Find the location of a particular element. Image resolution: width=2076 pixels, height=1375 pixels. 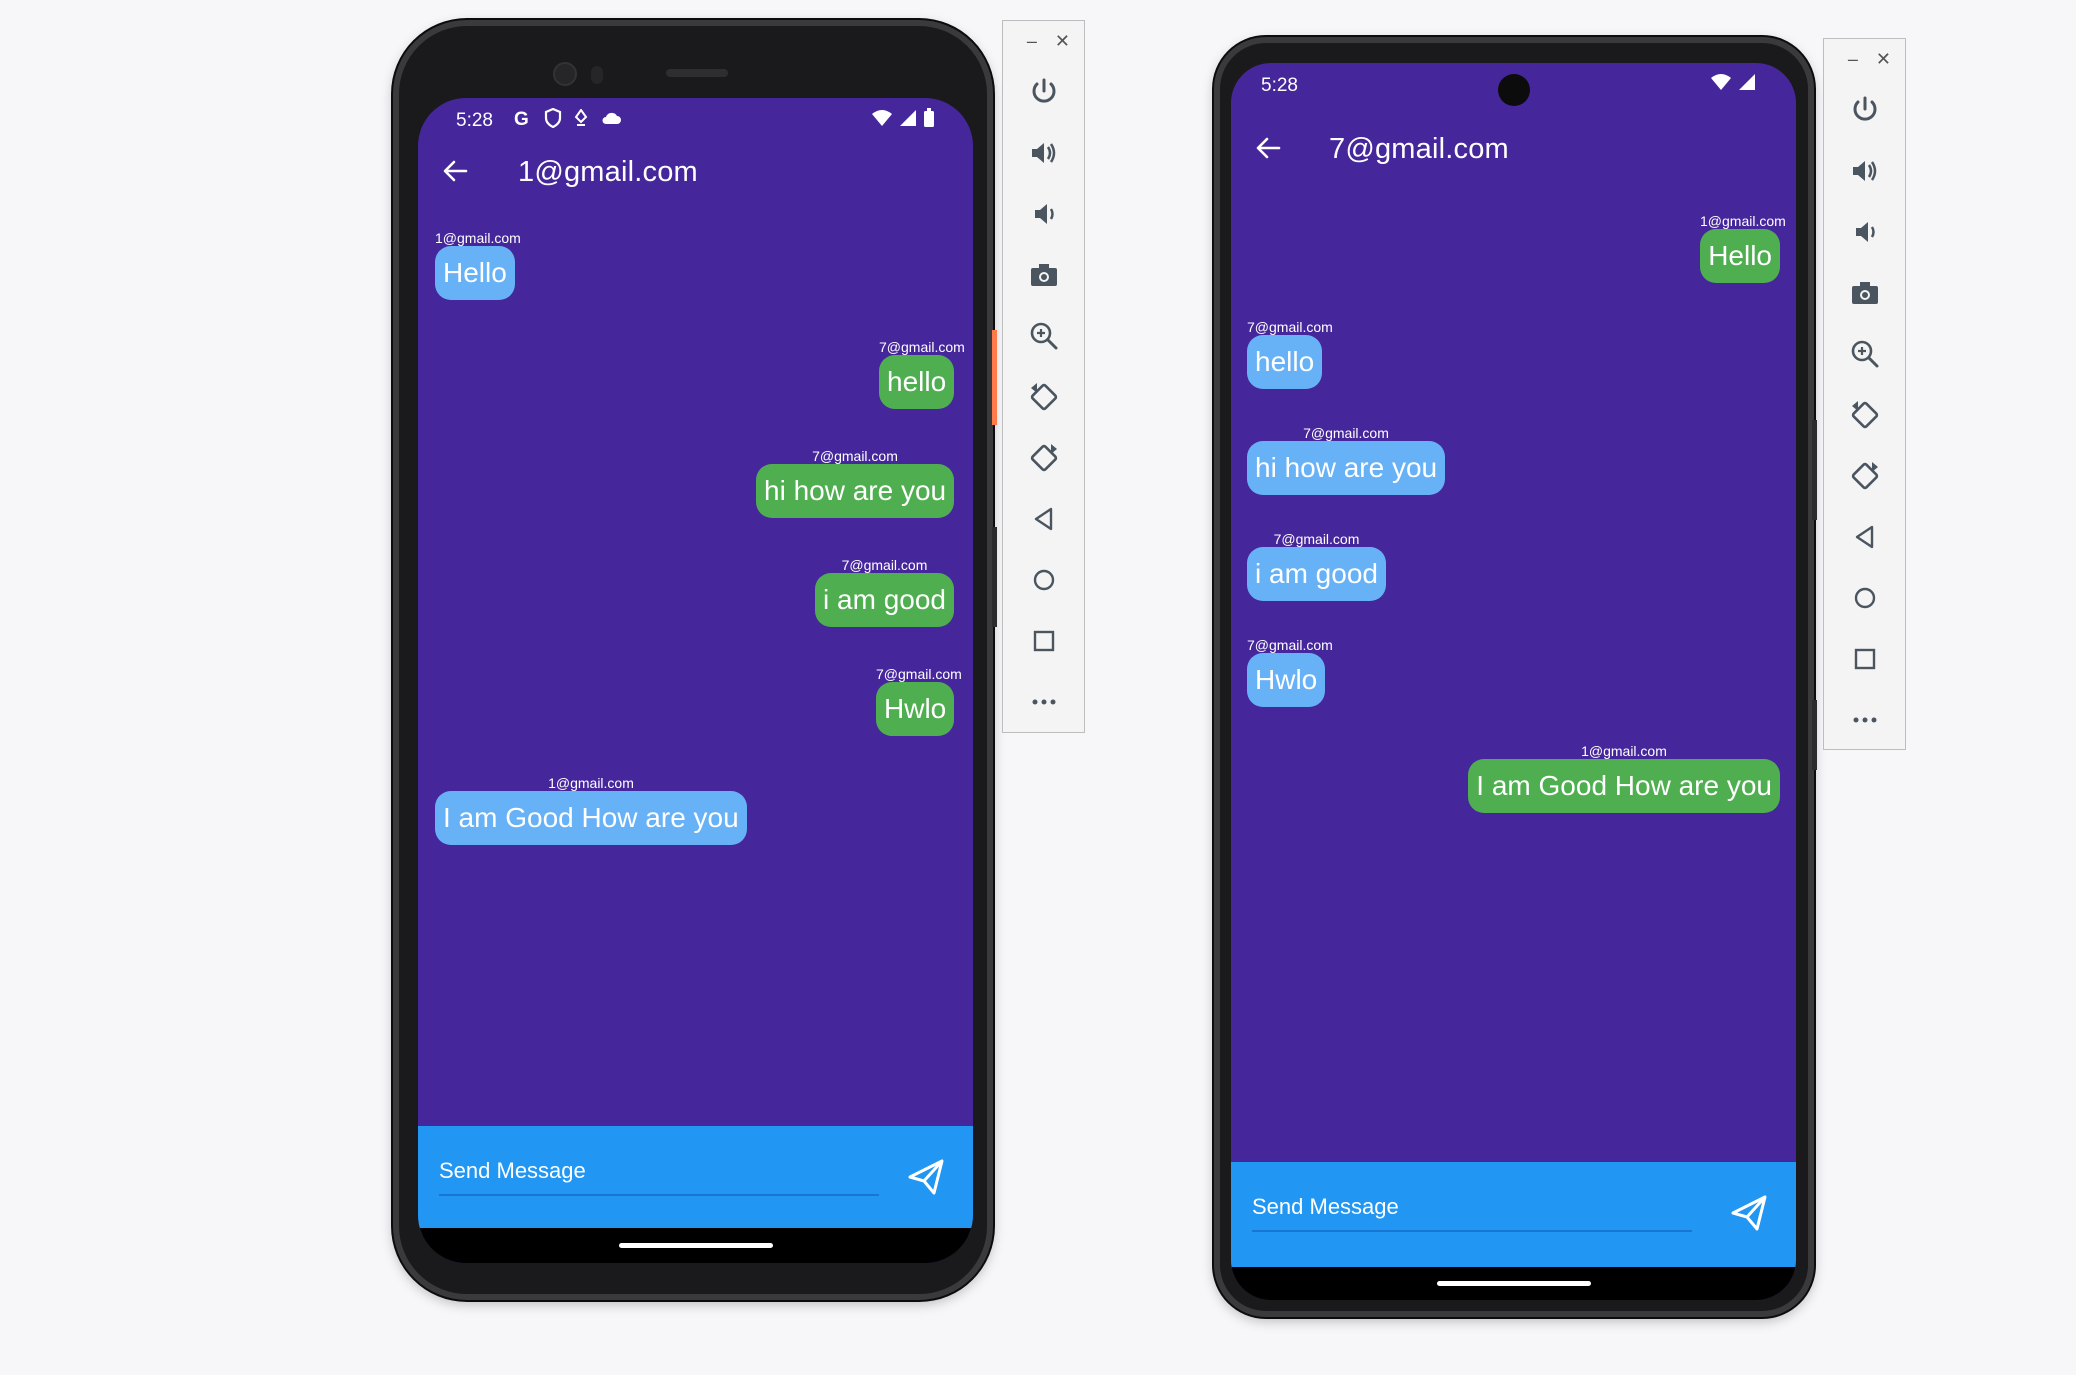

status-bar: 5:28 G is located at coordinates (695, 122).